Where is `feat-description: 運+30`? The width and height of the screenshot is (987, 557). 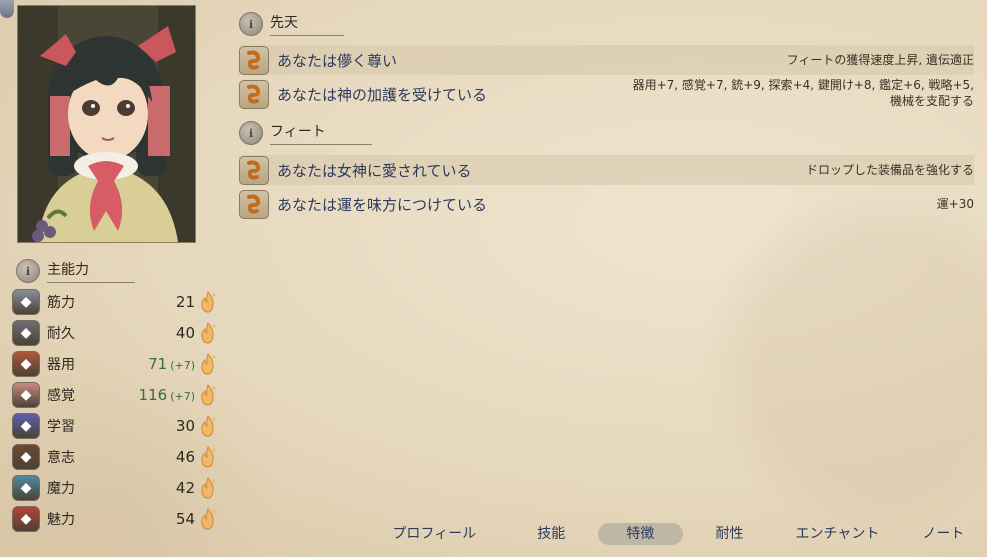 feat-description: 運+30 is located at coordinates (955, 204).